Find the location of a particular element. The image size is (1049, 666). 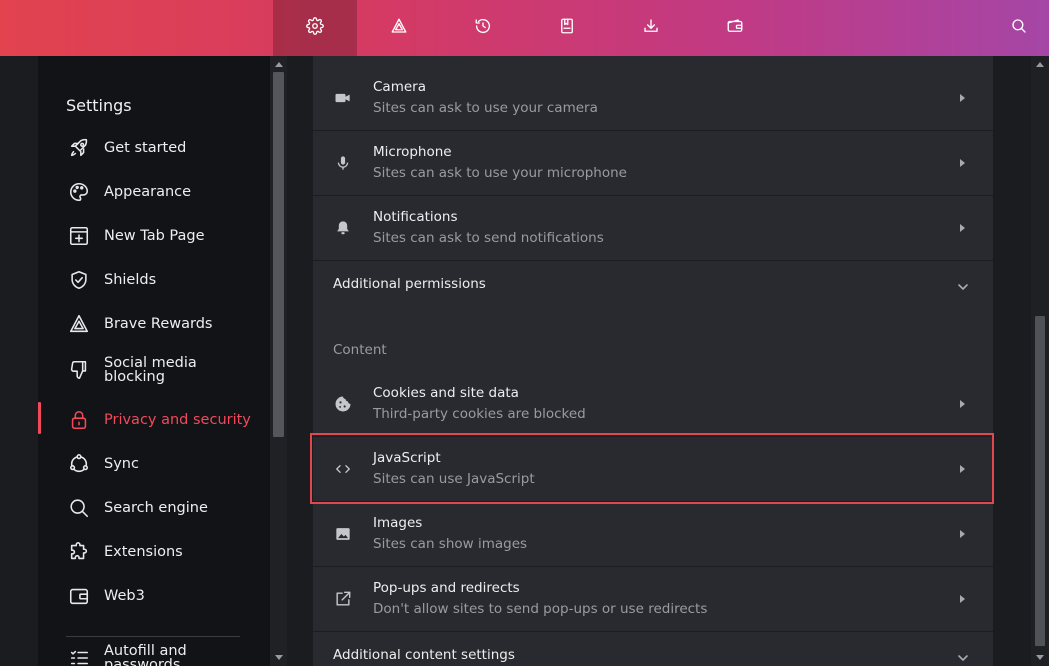

sidebar-scrollbar is located at coordinates (278, 361).